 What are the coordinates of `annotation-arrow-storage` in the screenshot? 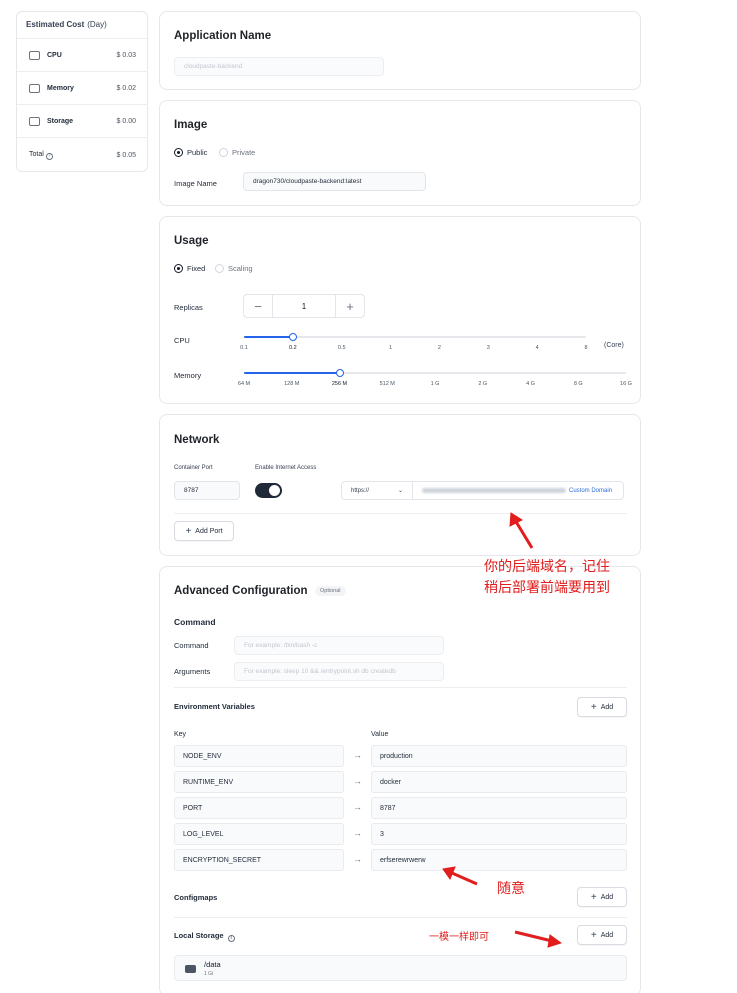 It's located at (533, 936).